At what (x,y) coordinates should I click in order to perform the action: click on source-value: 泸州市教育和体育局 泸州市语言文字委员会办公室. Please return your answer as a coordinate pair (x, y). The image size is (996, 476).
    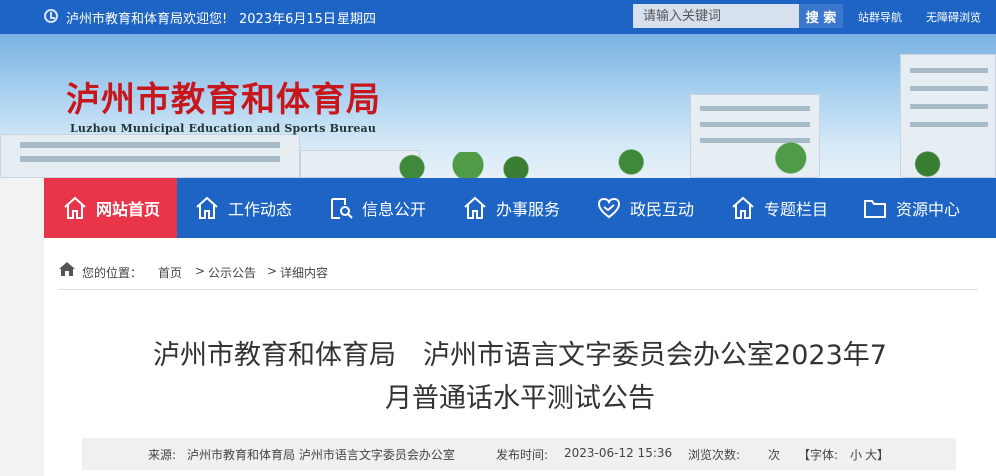
    Looking at the image, I should click on (321, 455).